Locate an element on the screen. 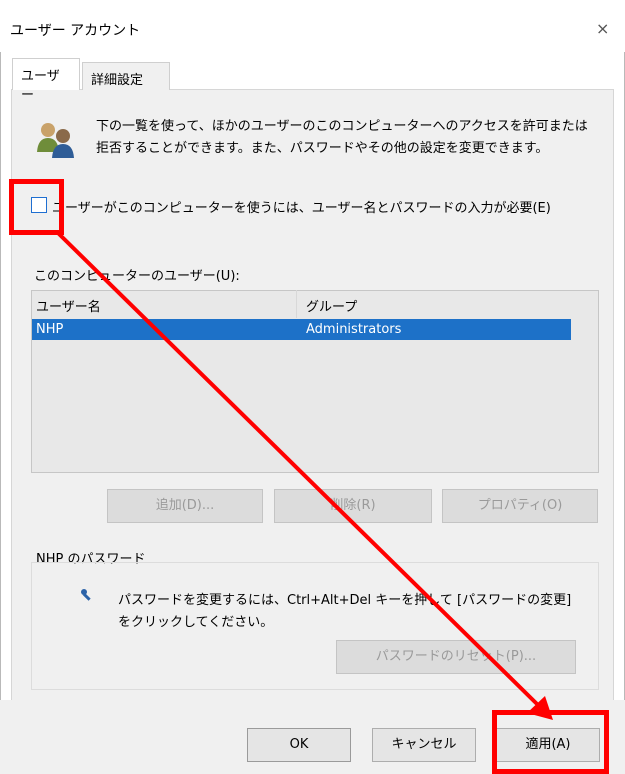 The height and width of the screenshot is (774, 625). require-password-label: ユーザーがこのコンピューターを使うには、ユーザー名とパスワードの入力が必要(E) is located at coordinates (301, 206).